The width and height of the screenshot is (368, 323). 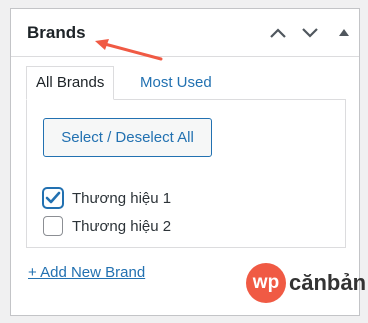 I want to click on chevron-up-icon, so click(x=278, y=33).